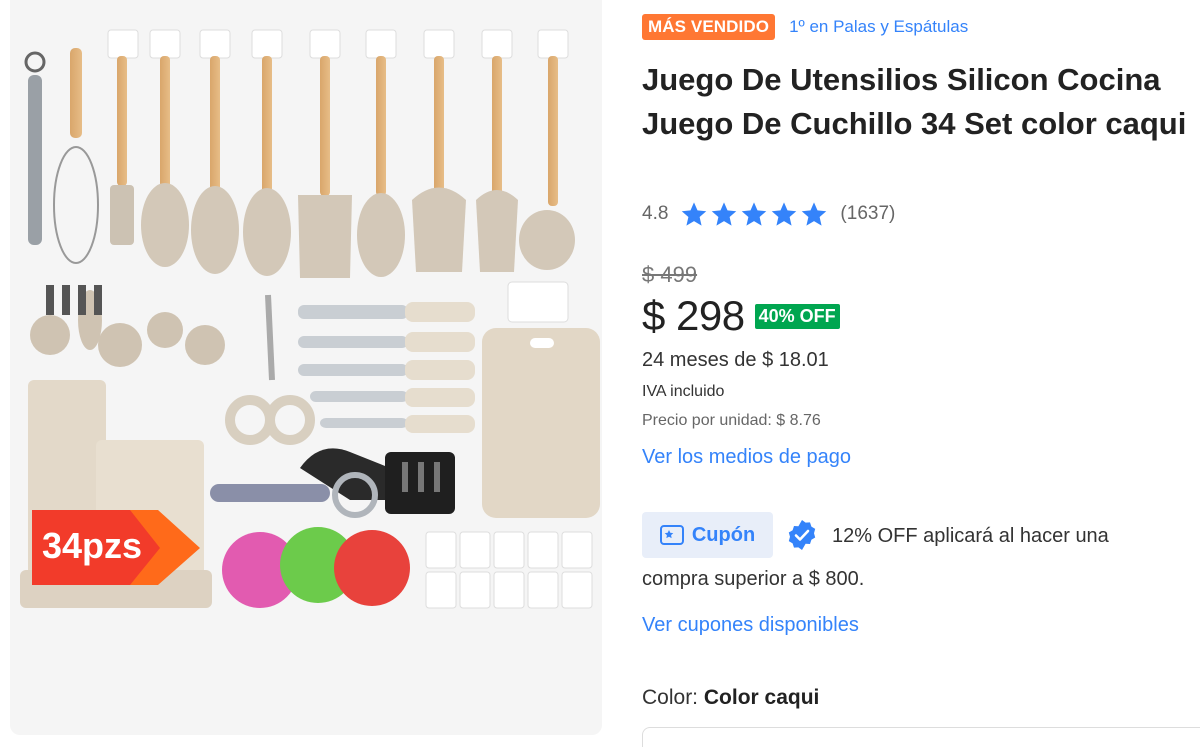 Image resolution: width=1200 pixels, height=747 pixels. I want to click on price-row: $ 298 40% OFF, so click(741, 316).